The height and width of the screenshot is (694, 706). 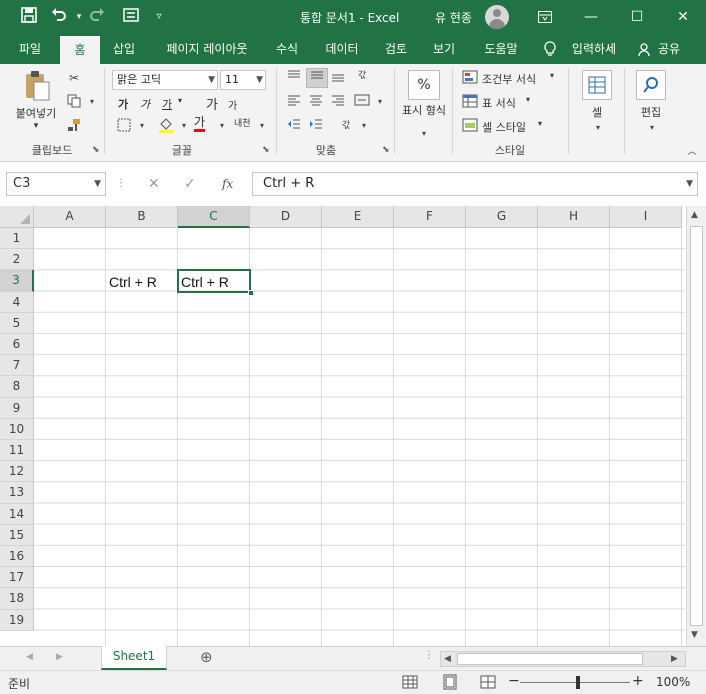 I want to click on font-size-combo: 11 ▼, so click(x=243, y=80).